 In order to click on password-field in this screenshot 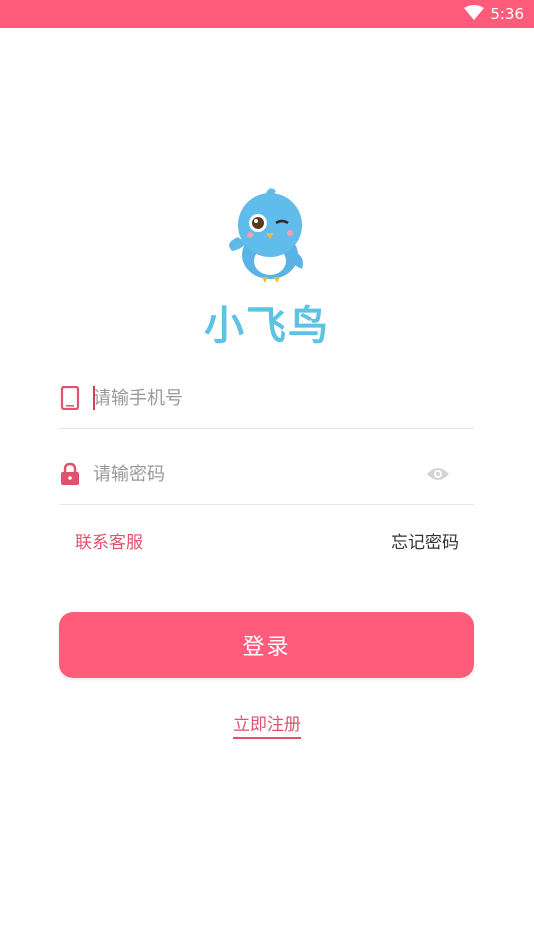, I will do `click(266, 475)`.